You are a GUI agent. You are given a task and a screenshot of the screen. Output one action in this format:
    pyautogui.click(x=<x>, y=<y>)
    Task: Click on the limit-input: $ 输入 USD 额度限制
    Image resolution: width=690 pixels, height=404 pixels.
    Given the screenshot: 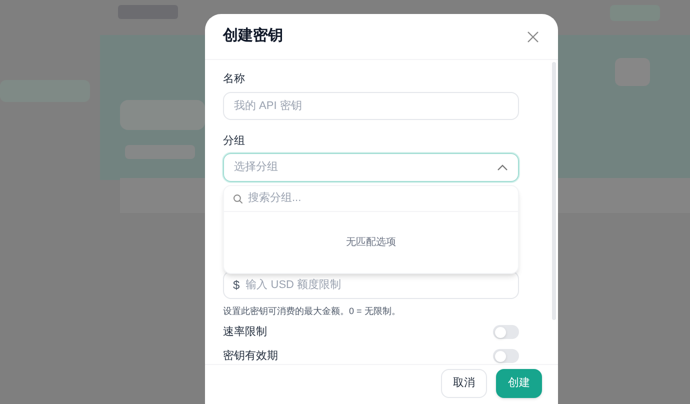 What is the action you would take?
    pyautogui.click(x=371, y=285)
    